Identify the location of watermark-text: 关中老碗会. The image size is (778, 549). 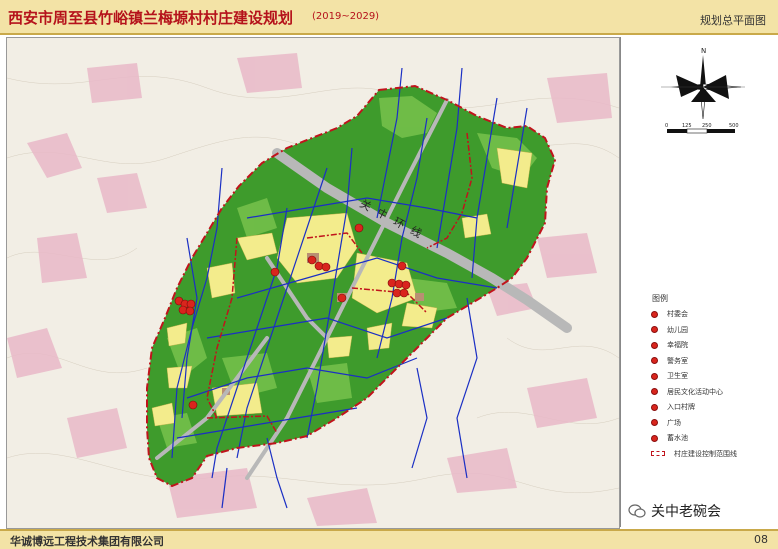
(686, 512).